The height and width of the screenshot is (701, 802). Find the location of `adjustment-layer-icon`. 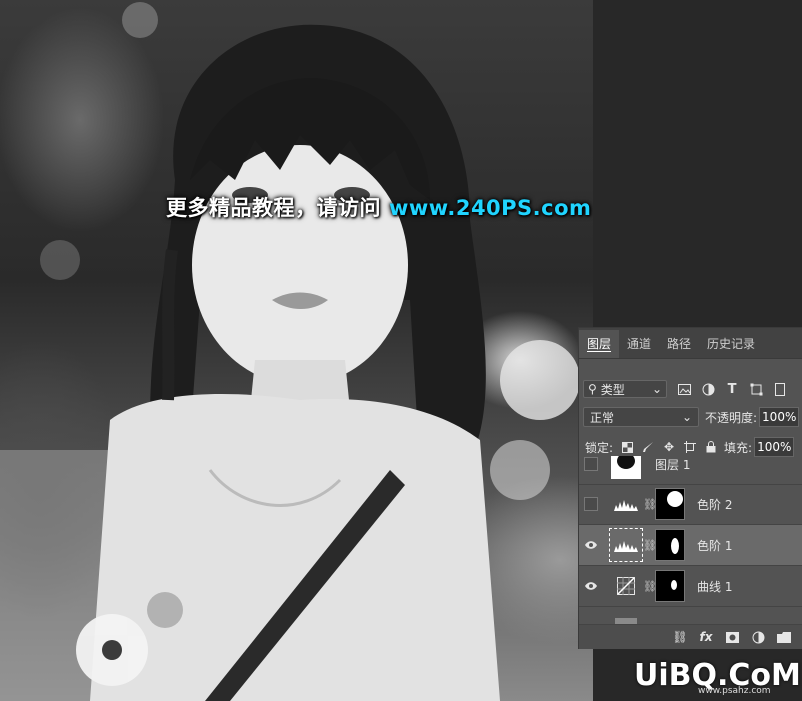

adjustment-layer-icon is located at coordinates (758, 637).